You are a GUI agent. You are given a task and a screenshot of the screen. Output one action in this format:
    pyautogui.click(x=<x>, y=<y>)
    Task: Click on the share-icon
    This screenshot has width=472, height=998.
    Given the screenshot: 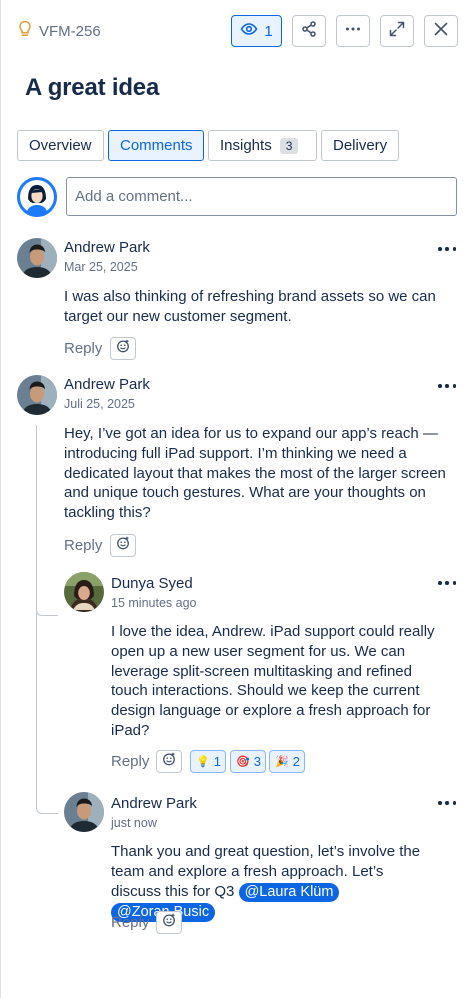 What is the action you would take?
    pyautogui.click(x=309, y=31)
    